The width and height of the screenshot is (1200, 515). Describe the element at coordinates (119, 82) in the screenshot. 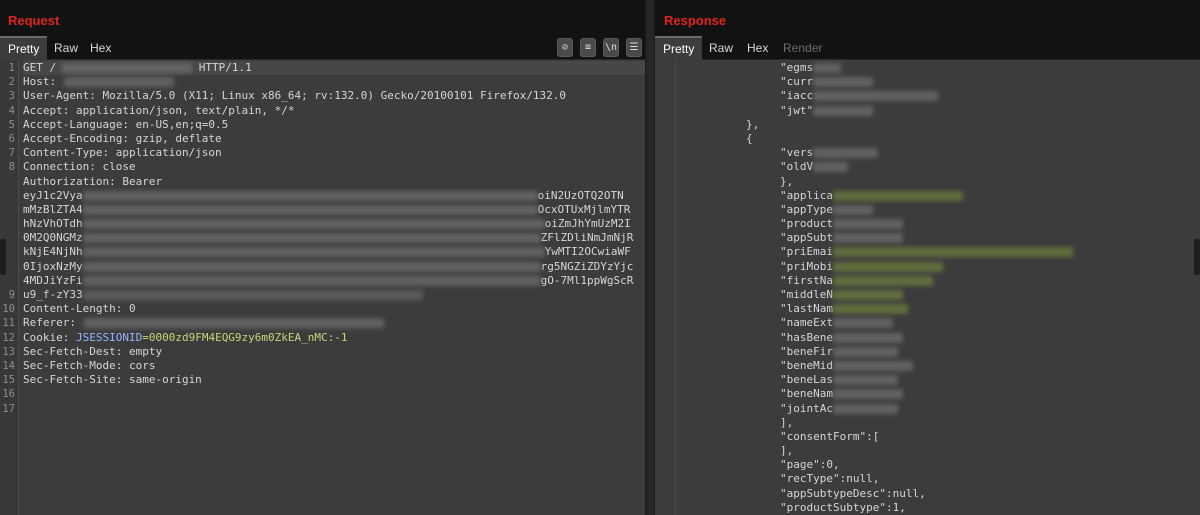

I see `redacted-host` at that location.